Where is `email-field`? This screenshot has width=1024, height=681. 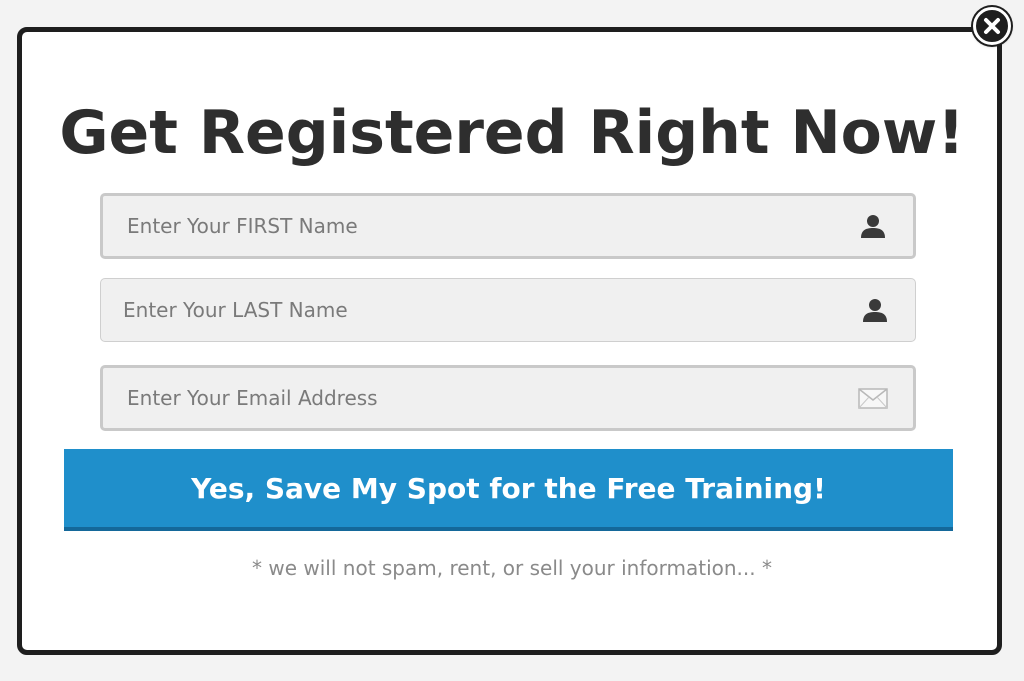 email-field is located at coordinates (508, 398).